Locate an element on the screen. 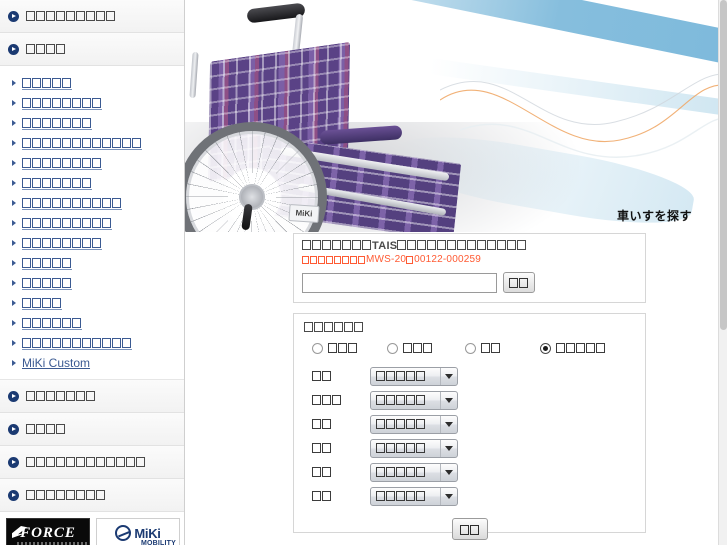 The width and height of the screenshot is (727, 545). sidebar-link: MiKi Custom is located at coordinates (98, 363).